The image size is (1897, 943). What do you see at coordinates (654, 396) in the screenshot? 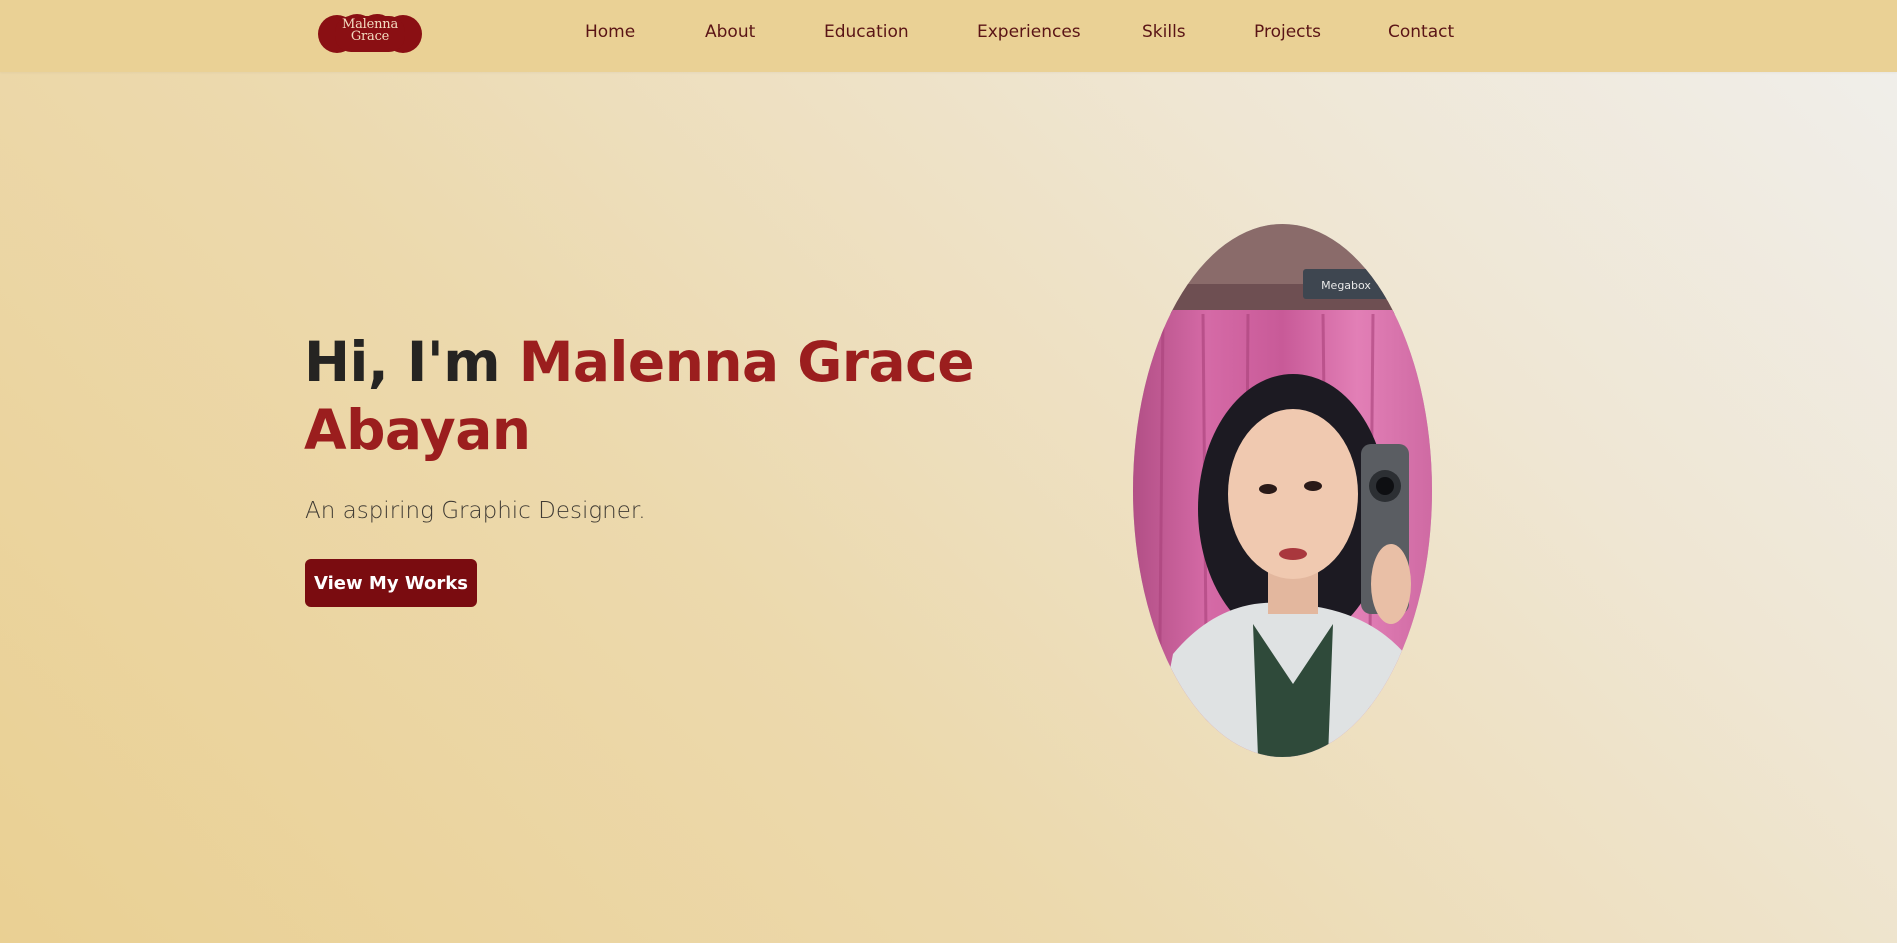
I see `hero-title: Hi, I'm Malenna Grace Abayan` at bounding box center [654, 396].